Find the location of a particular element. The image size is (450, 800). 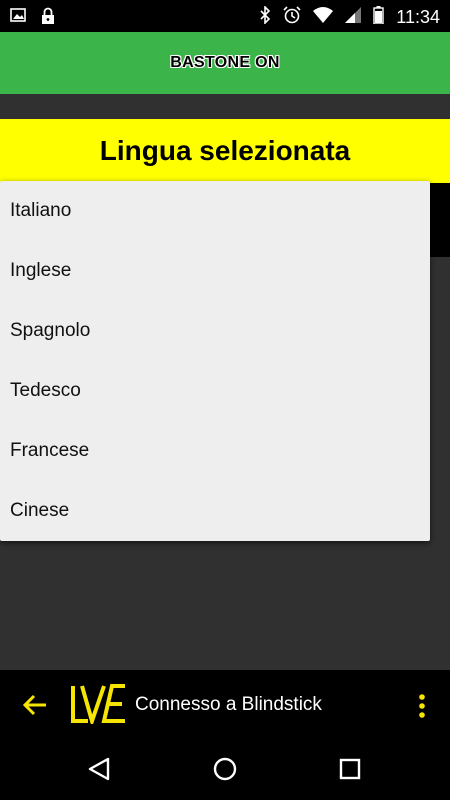

system-nav-bar is located at coordinates (225, 771).